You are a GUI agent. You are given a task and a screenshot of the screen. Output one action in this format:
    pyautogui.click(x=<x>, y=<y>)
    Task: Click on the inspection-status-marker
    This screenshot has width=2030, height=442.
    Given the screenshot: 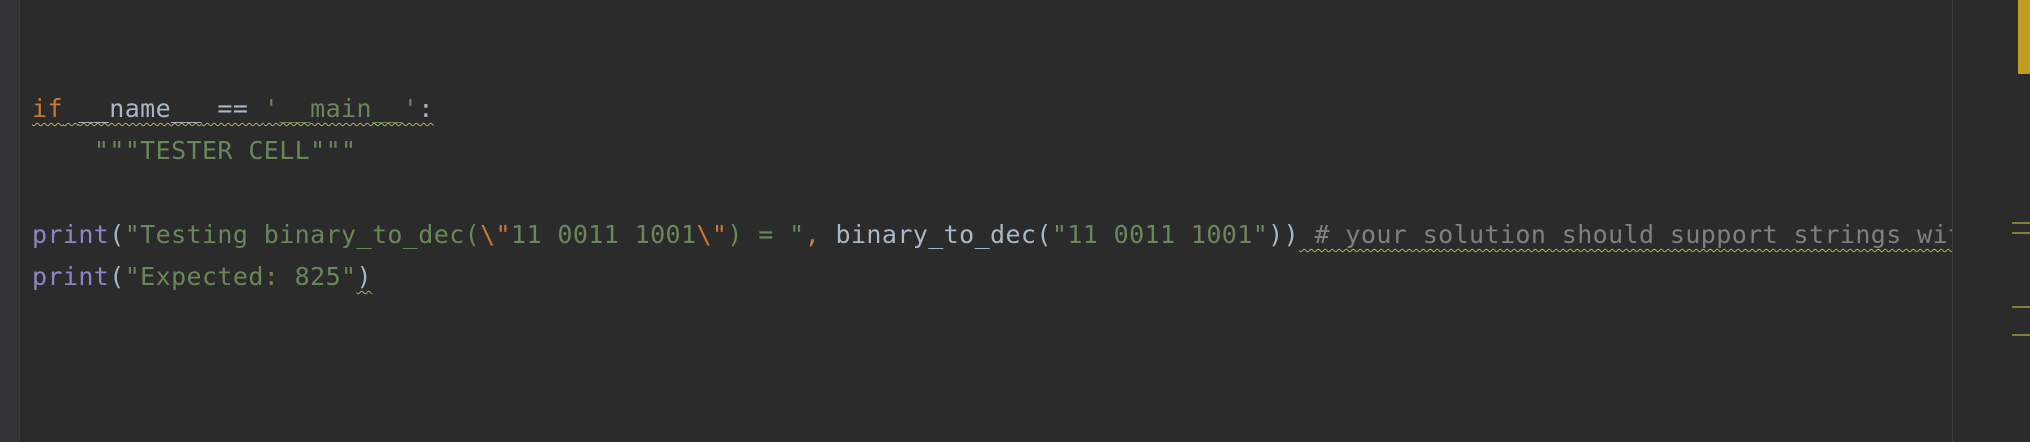 What is the action you would take?
    pyautogui.click(x=2024, y=37)
    